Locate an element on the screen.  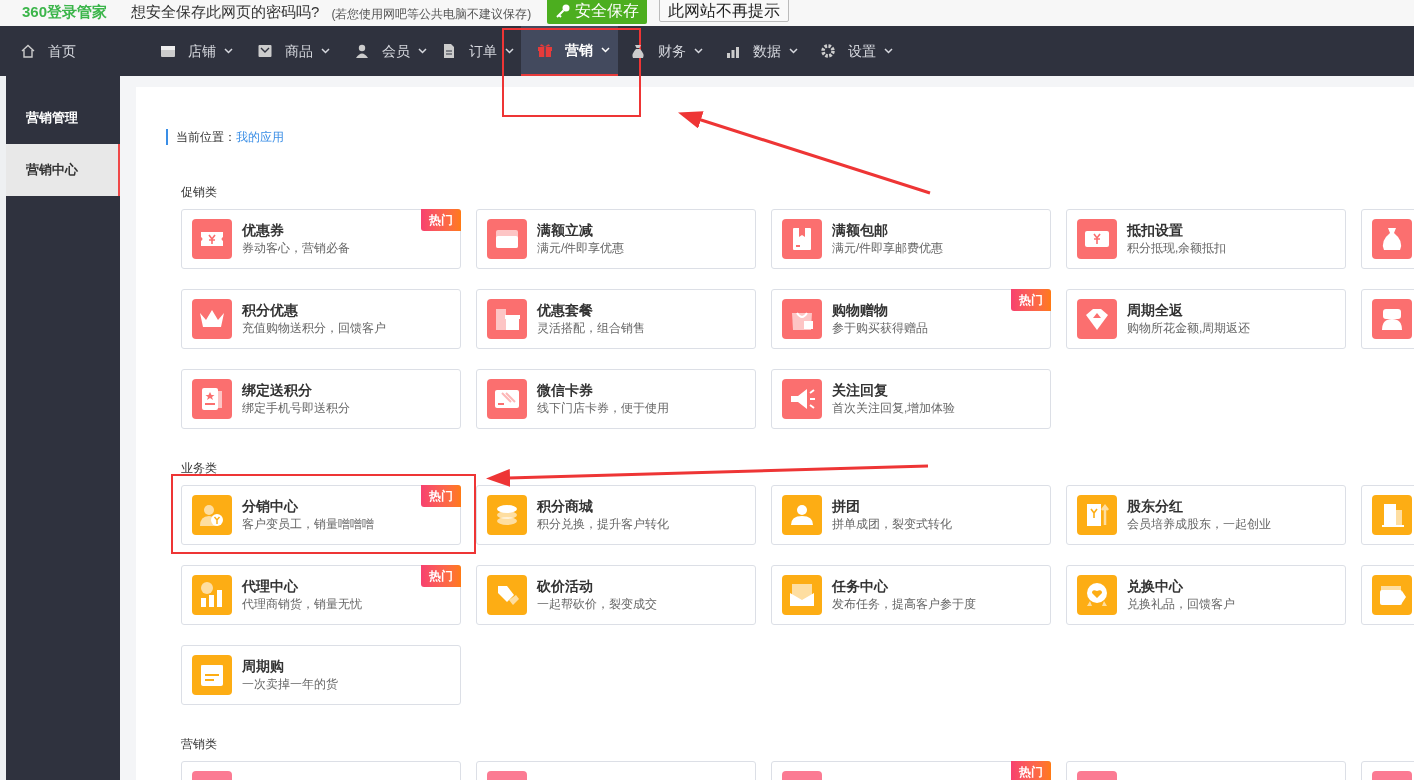
app-card: 代理中心 代理商销货，销量无忧 热门 is located at coordinates (321, 595).